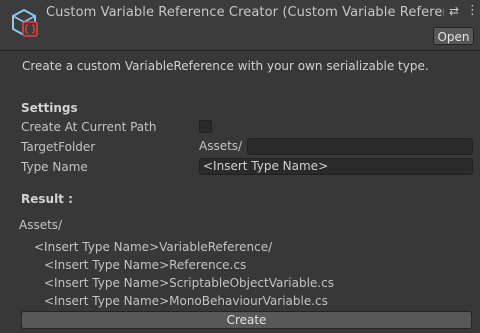  What do you see at coordinates (58, 147) in the screenshot?
I see `target-folder-label: TargetFolder` at bounding box center [58, 147].